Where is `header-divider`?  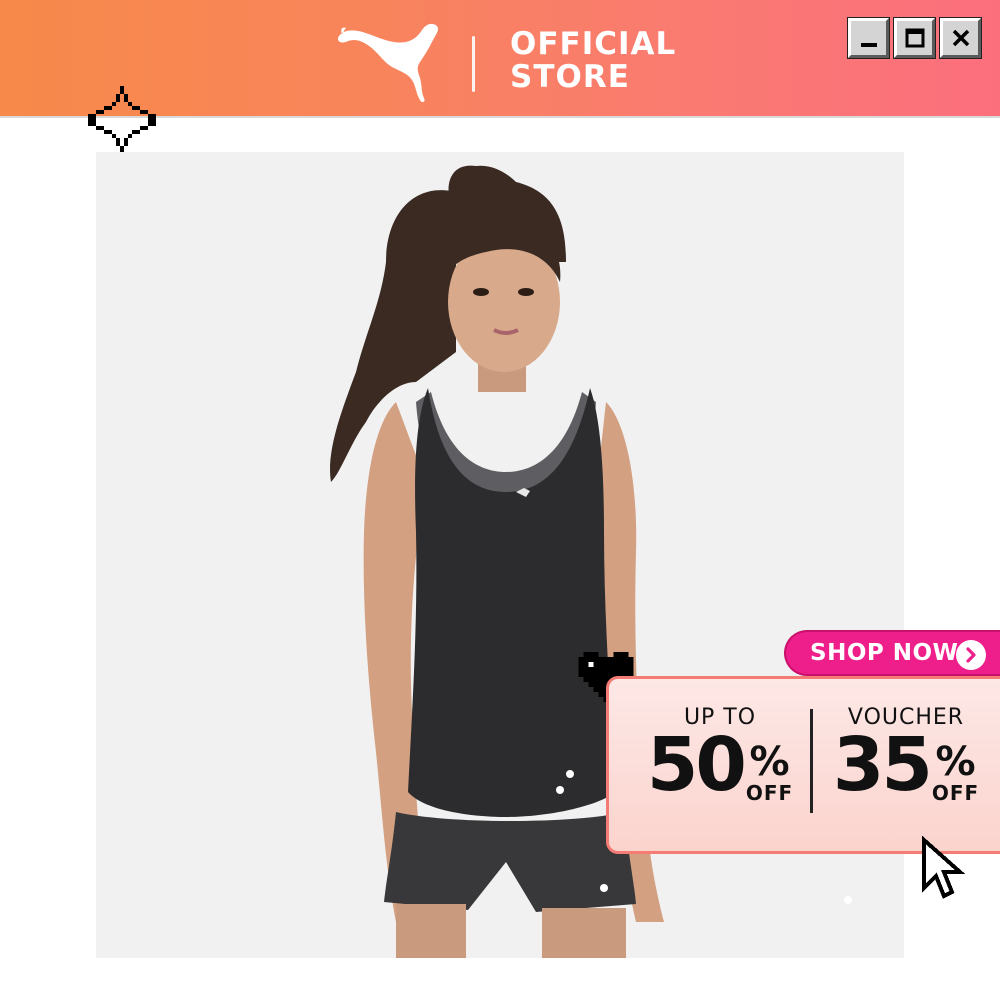 header-divider is located at coordinates (473, 64).